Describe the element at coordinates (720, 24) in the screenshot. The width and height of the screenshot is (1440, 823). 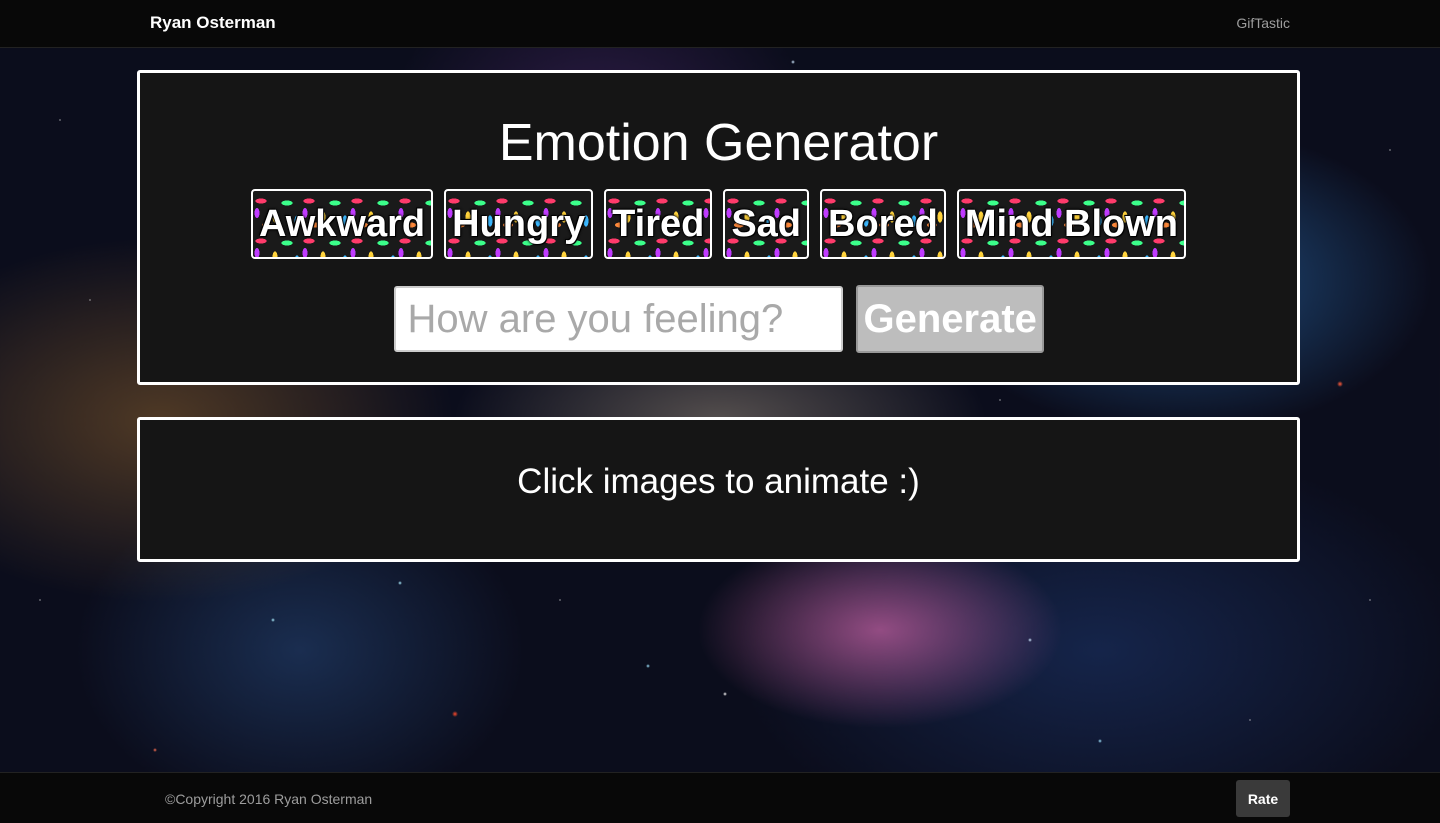
I see `top-navbar: Ryan Osterman GifTastic` at that location.